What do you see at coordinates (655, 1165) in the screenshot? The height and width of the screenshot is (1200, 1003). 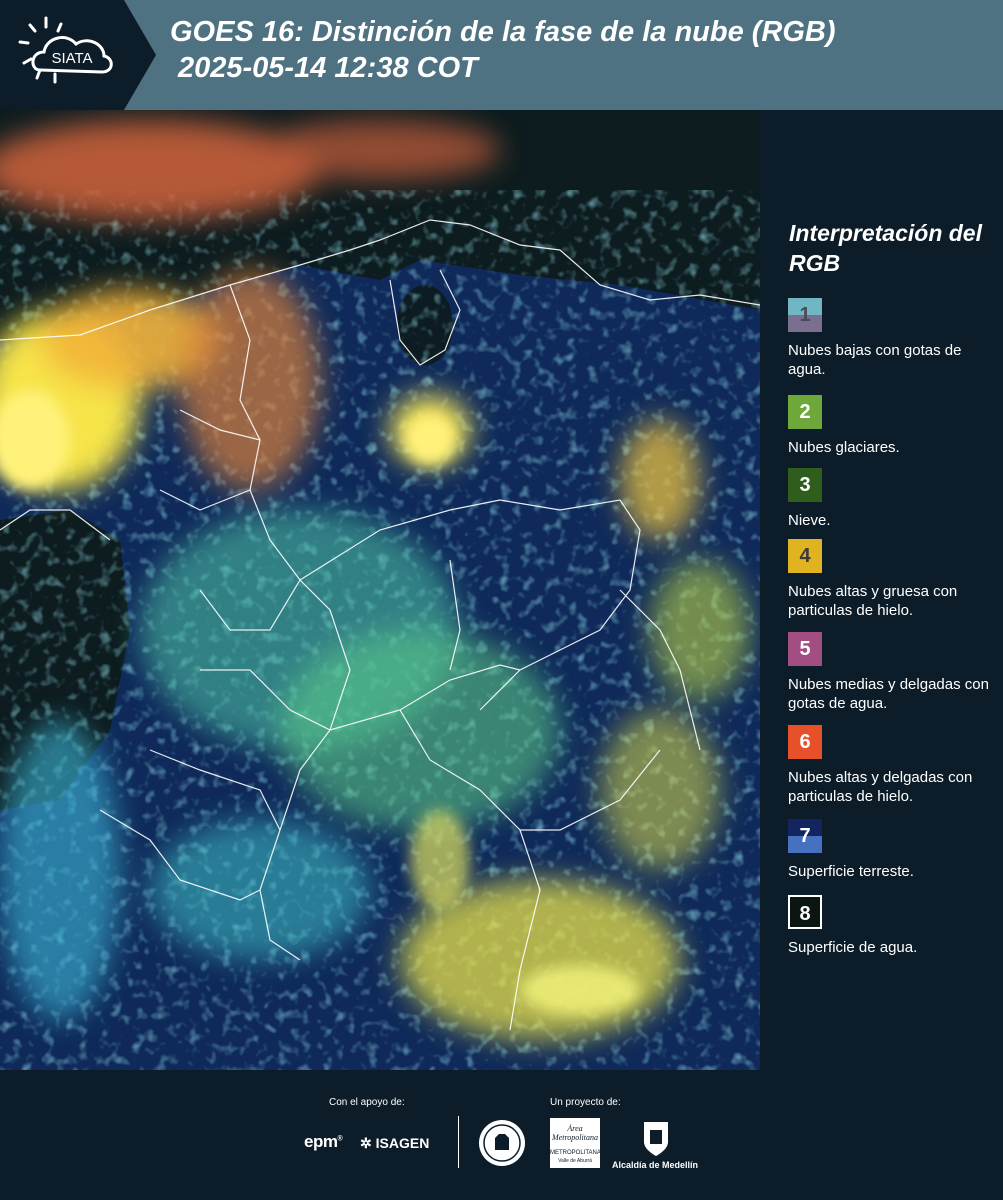 I see `alcaldia-medellin-label: Alcaldía de Medellín` at bounding box center [655, 1165].